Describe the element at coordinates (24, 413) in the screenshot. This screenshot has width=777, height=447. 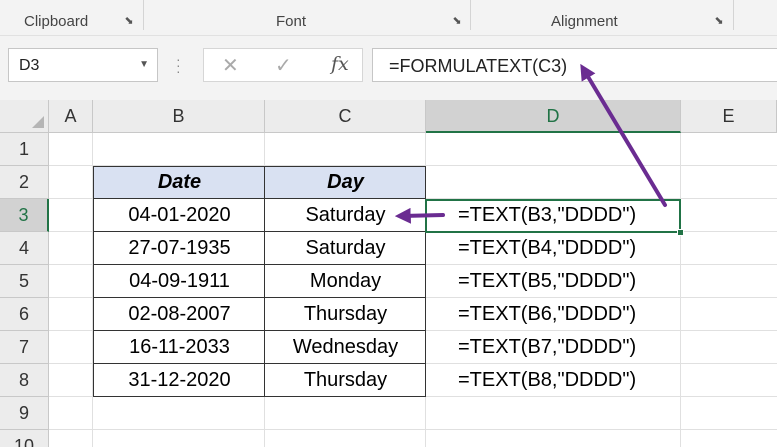
I see `row-header-9: 9` at that location.